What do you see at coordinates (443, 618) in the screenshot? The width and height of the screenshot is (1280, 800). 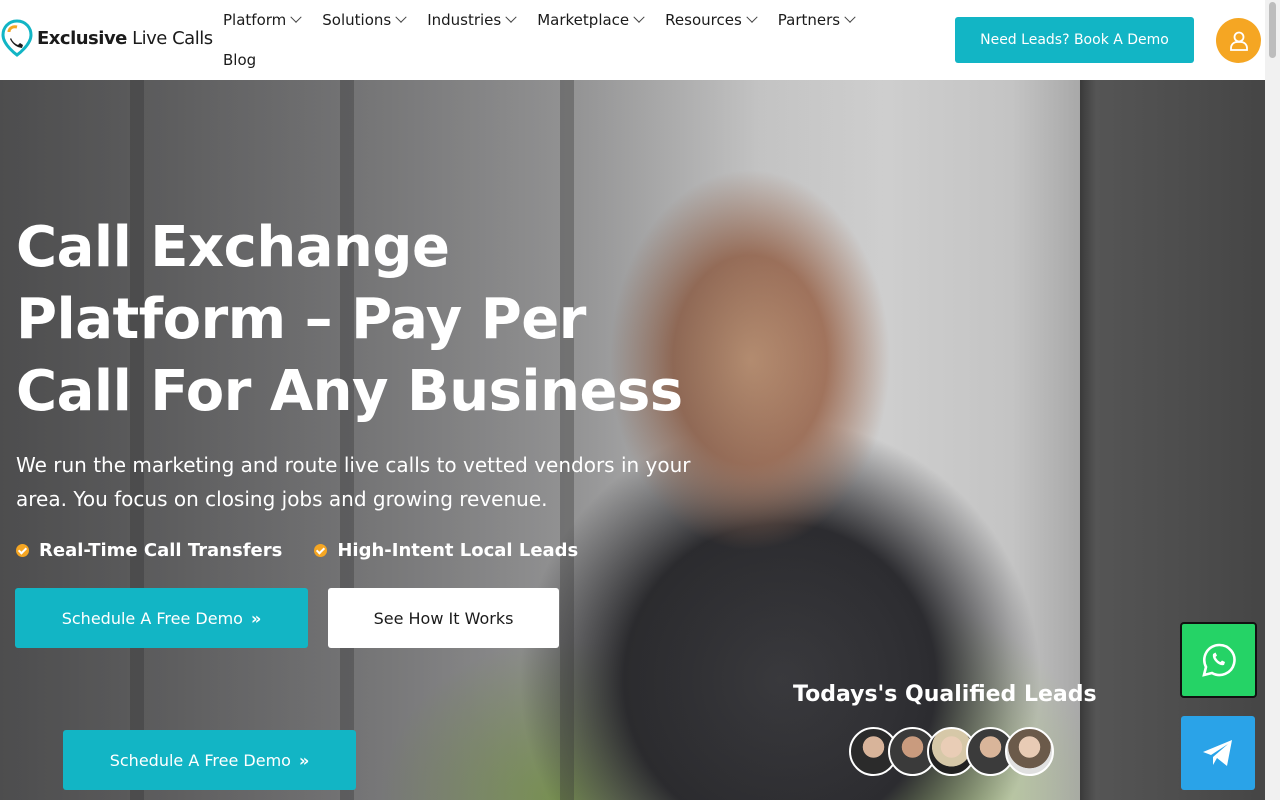 I see `see-how-it-works-button: See How It Works` at bounding box center [443, 618].